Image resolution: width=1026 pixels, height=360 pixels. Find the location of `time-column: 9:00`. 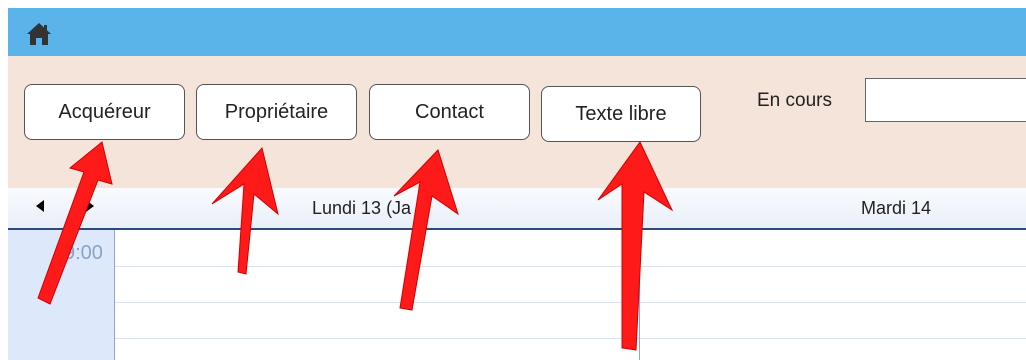

time-column: 9:00 is located at coordinates (61, 295).